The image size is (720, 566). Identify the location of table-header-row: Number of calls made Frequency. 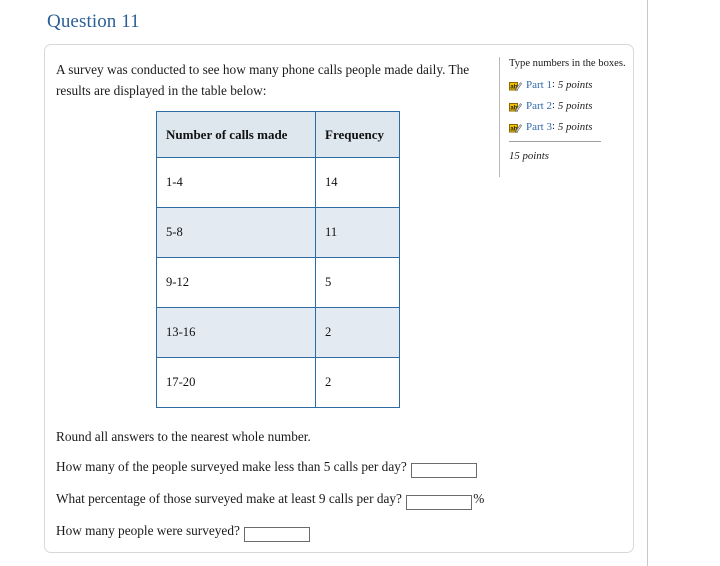
(278, 134).